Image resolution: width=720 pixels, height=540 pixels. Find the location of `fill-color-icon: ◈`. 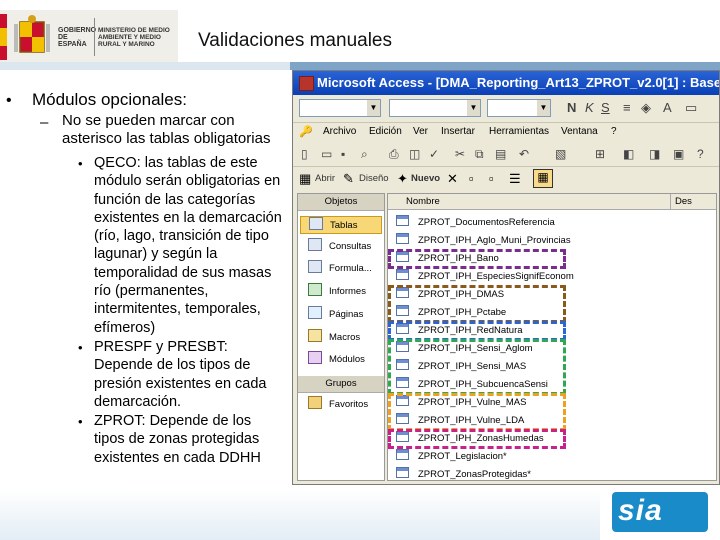

fill-color-icon: ◈ is located at coordinates (646, 108).